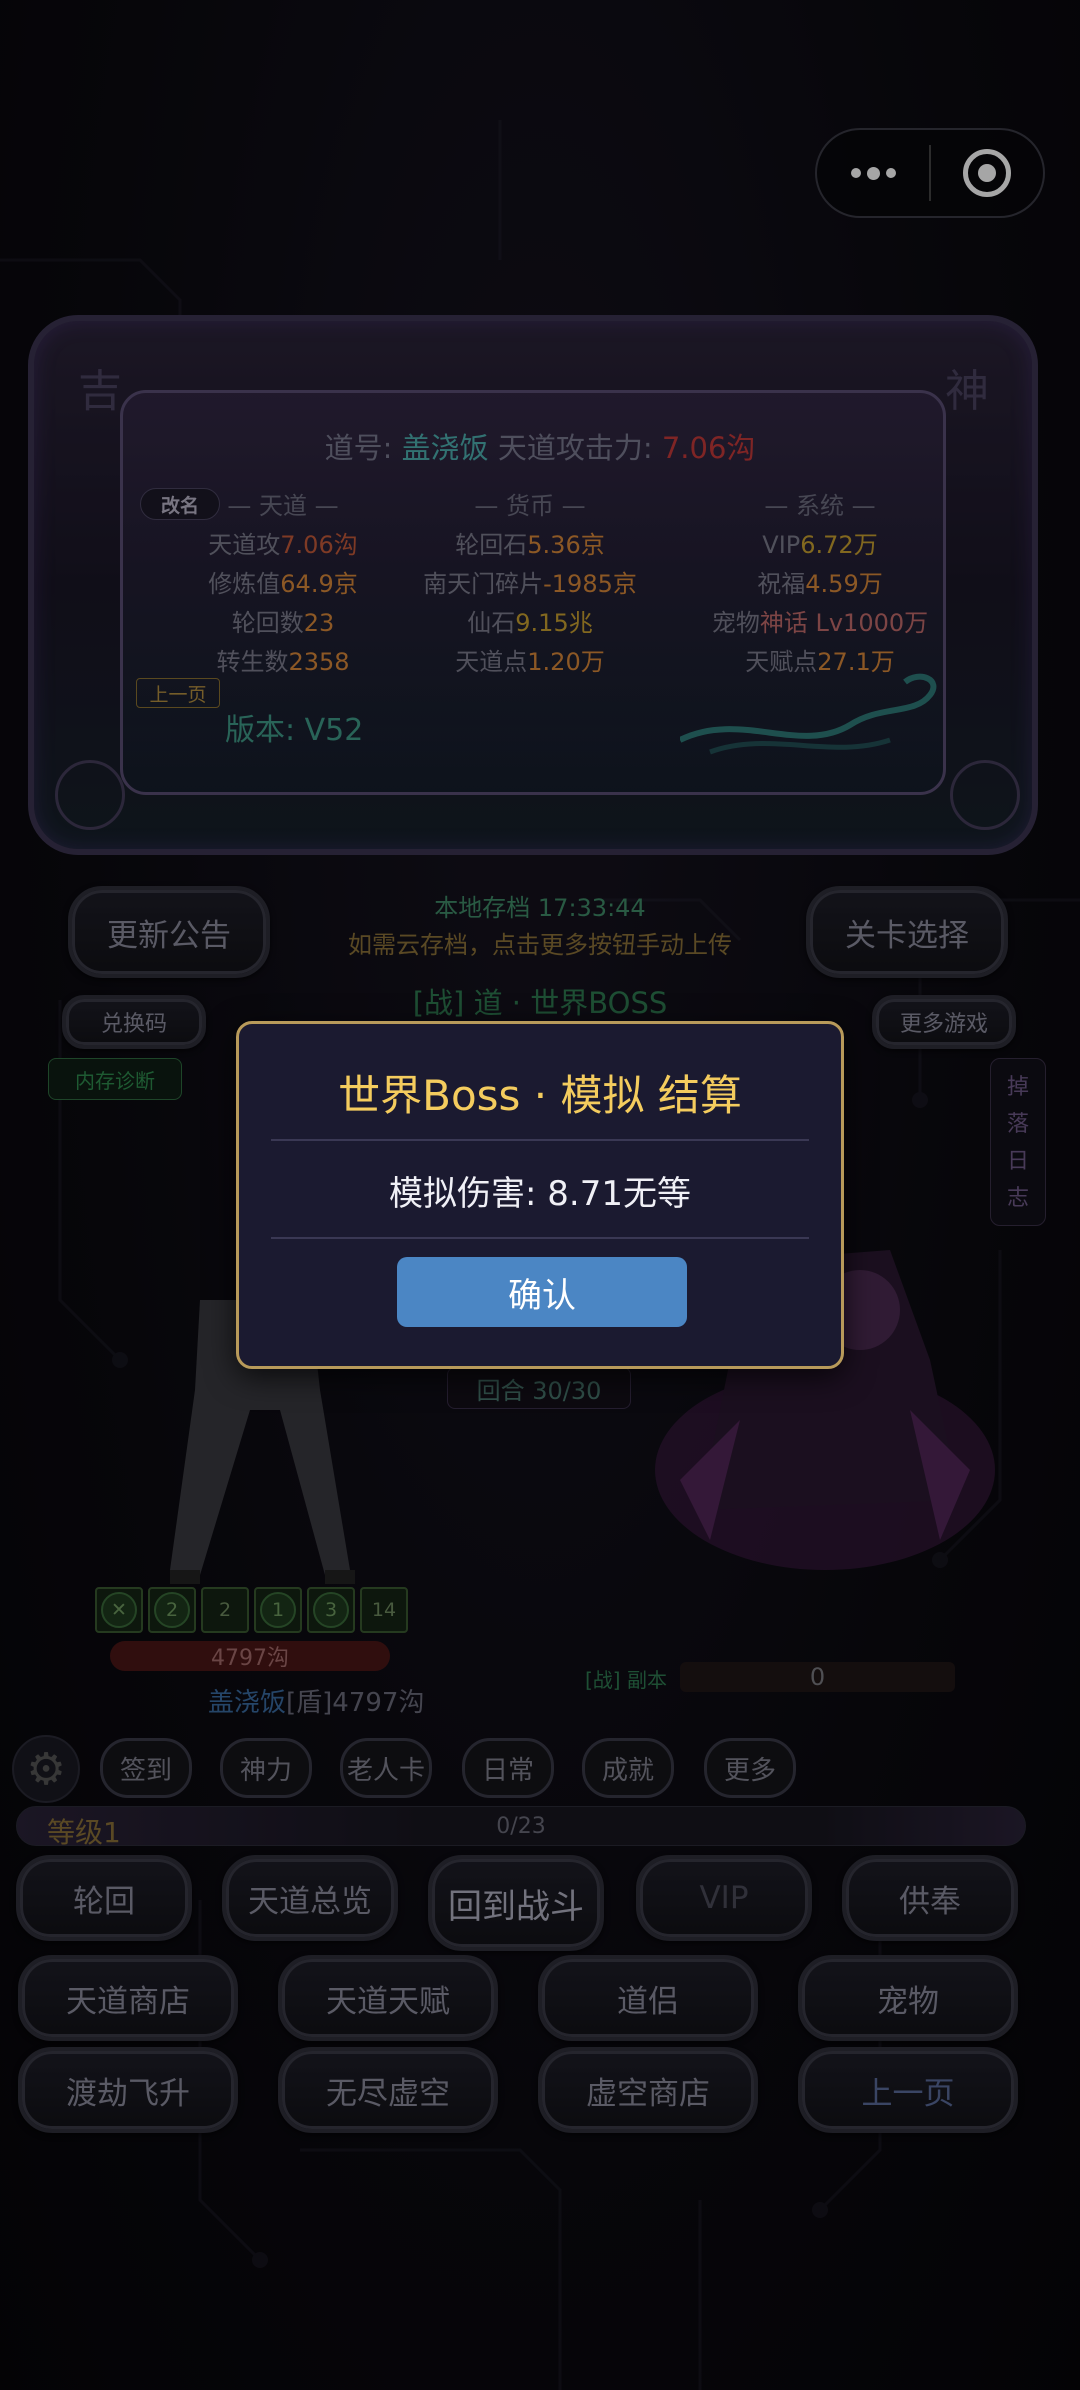  What do you see at coordinates (542, 1292) in the screenshot?
I see `confirm-button: 确认` at bounding box center [542, 1292].